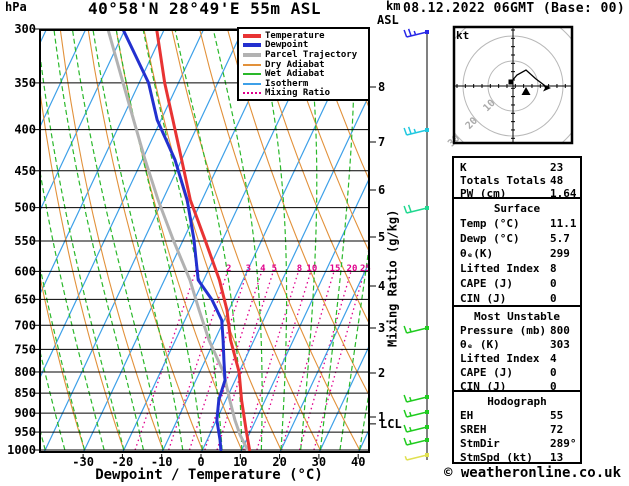 The image size is (629, 486). Describe the element at coordinates (248, 269) in the screenshot. I see `mixing-ratio-tick: 3` at that location.